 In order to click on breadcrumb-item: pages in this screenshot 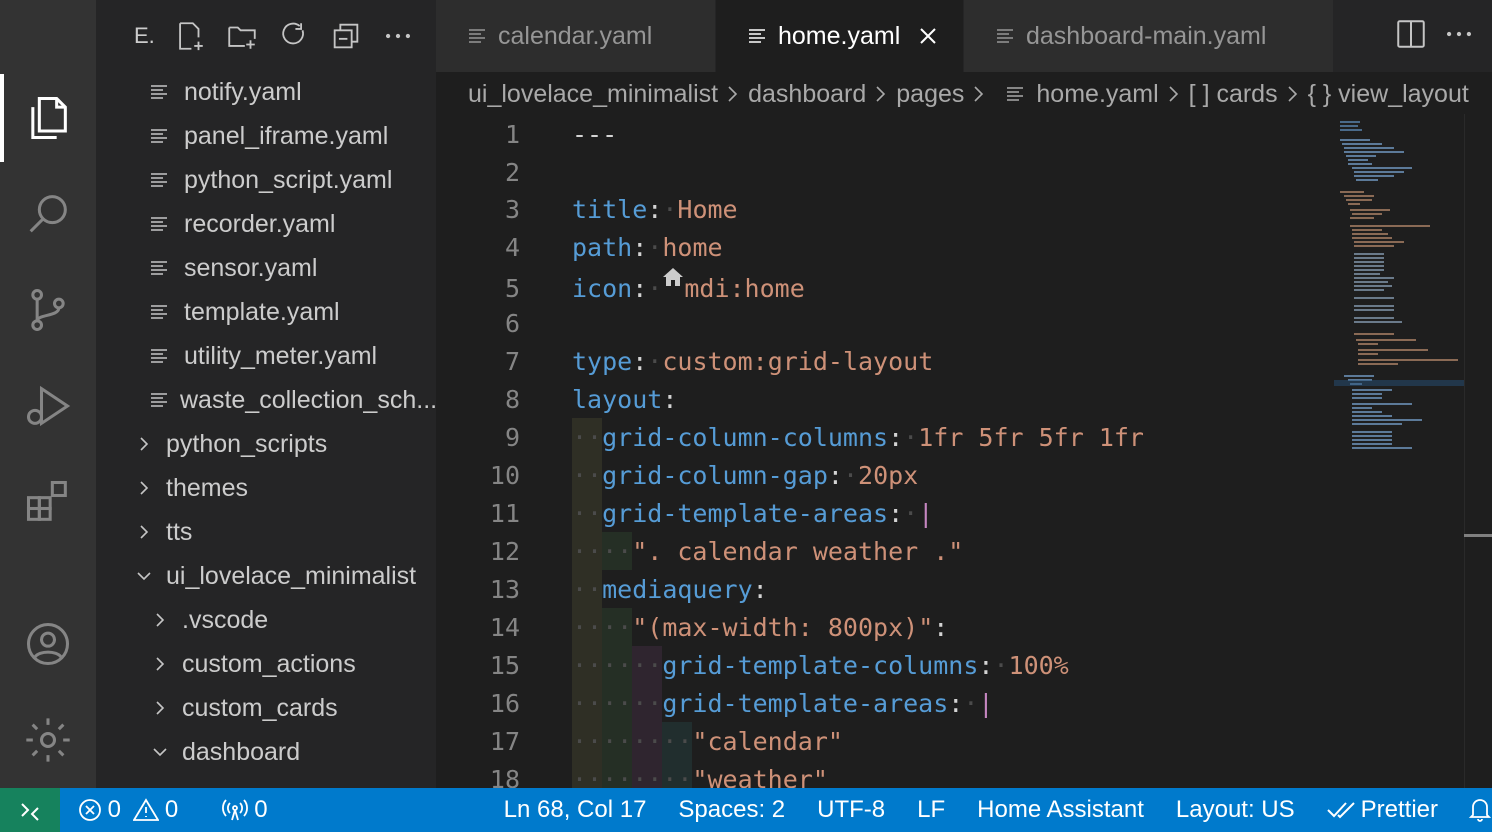, I will do `click(930, 94)`.